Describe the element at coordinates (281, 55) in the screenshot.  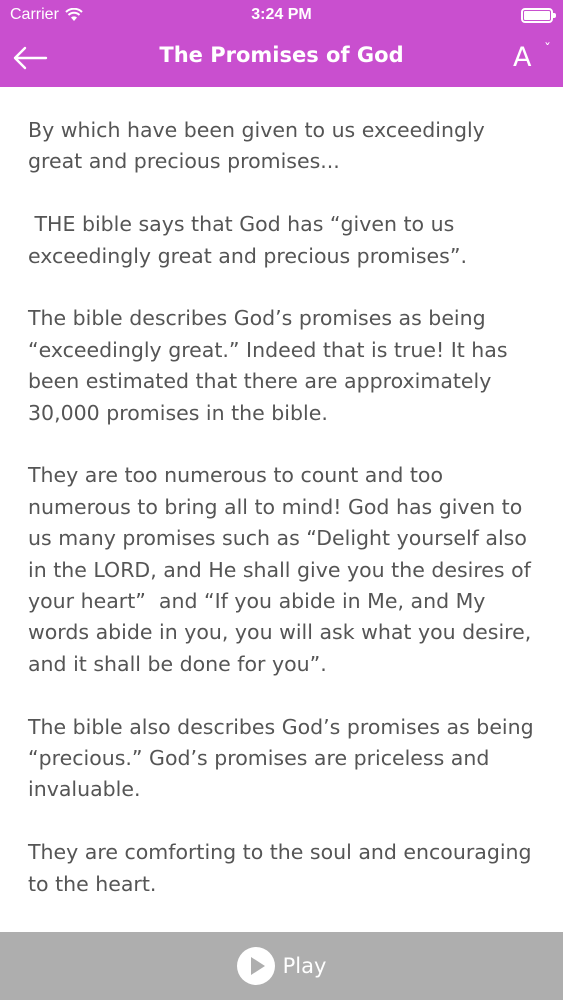
I see `page-title: The Promises of God` at that location.